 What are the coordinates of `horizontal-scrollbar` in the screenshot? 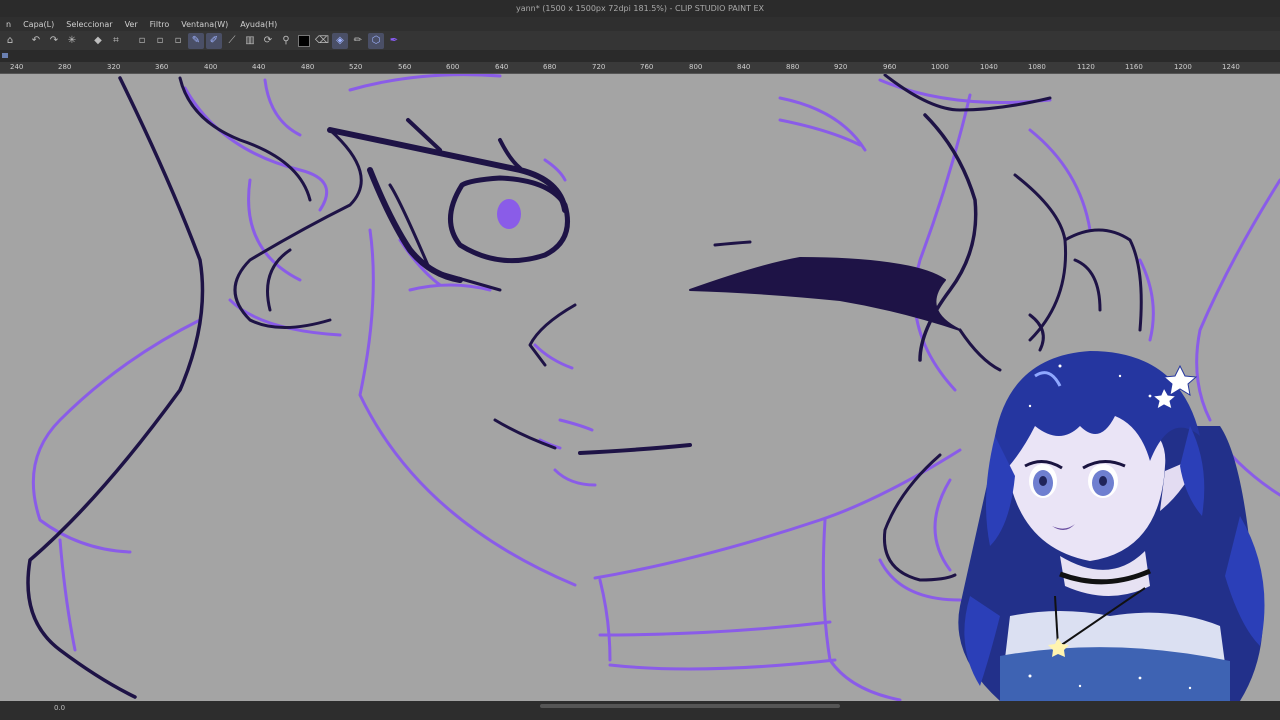 It's located at (690, 706).